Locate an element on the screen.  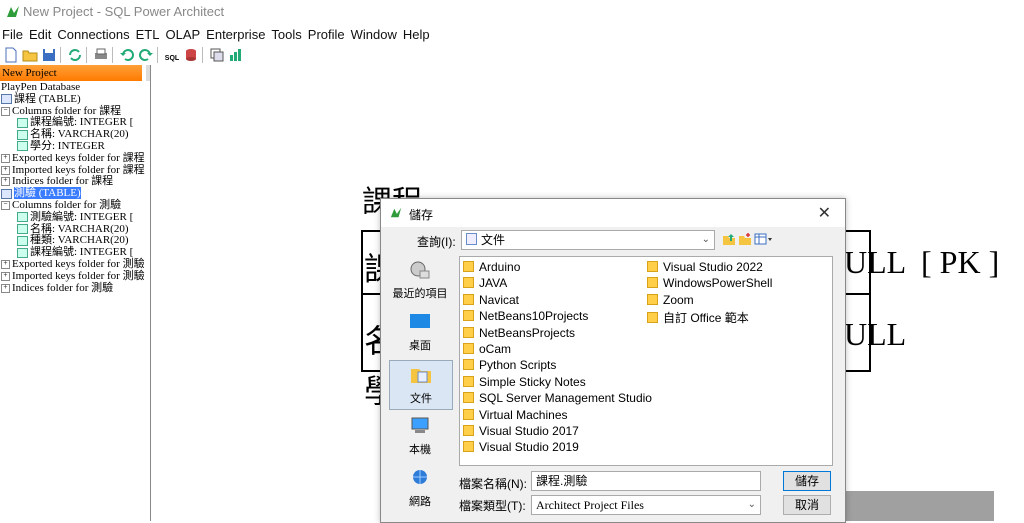
file-list-item-label: Visual Studio 2022 is located at coordinates (713, 267).